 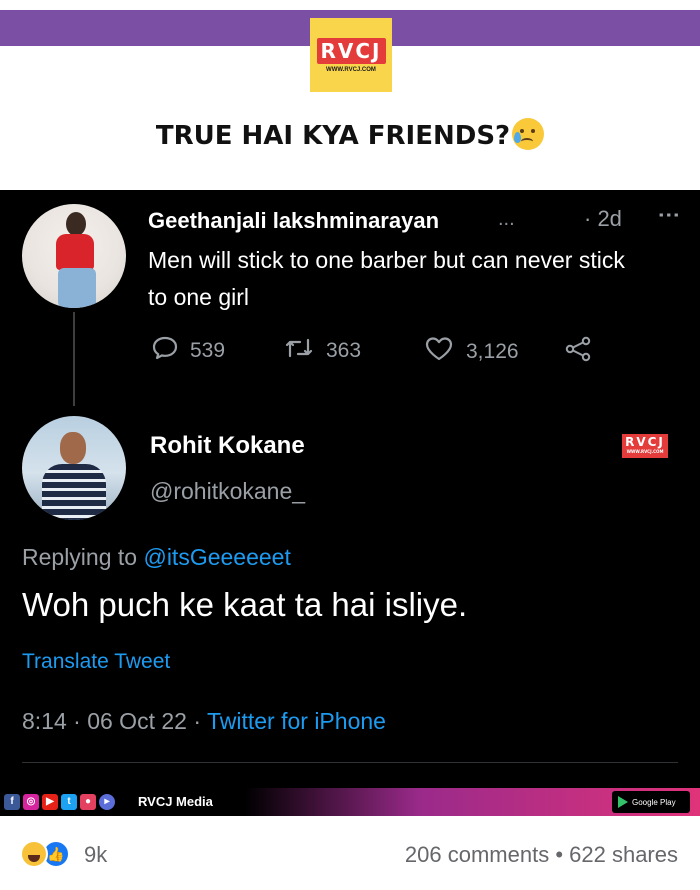 What do you see at coordinates (350, 762) in the screenshot?
I see `divider` at bounding box center [350, 762].